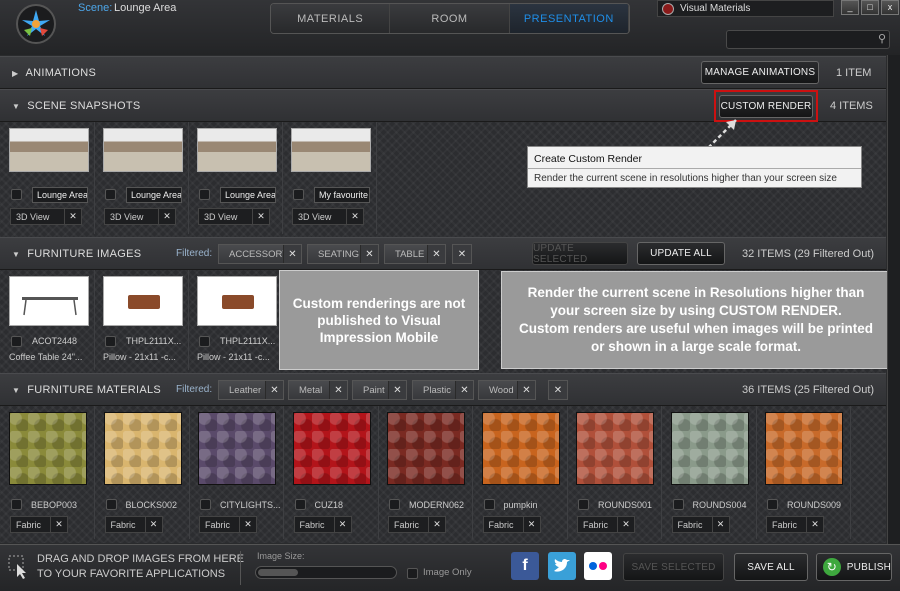 The height and width of the screenshot is (591, 900). Describe the element at coordinates (760, 72) in the screenshot. I see `manage-animations-button: MANAGE ANIMATIONS` at that location.